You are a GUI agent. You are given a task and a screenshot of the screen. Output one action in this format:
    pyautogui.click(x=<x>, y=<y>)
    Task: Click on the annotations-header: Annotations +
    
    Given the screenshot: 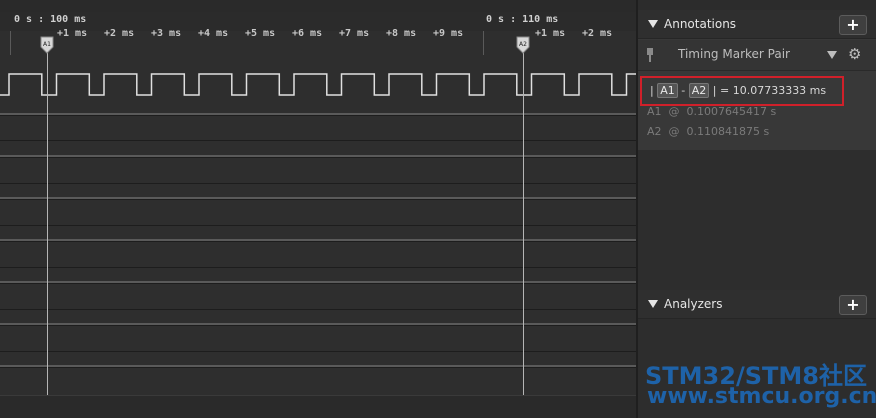 What is the action you would take?
    pyautogui.click(x=757, y=24)
    